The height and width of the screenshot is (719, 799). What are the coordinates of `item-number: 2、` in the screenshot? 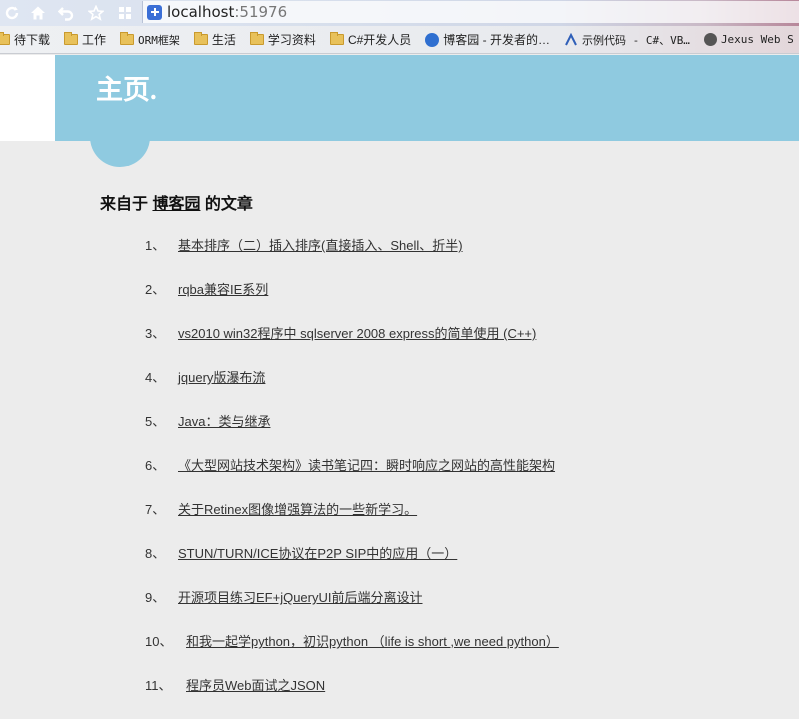 It's located at (155, 289).